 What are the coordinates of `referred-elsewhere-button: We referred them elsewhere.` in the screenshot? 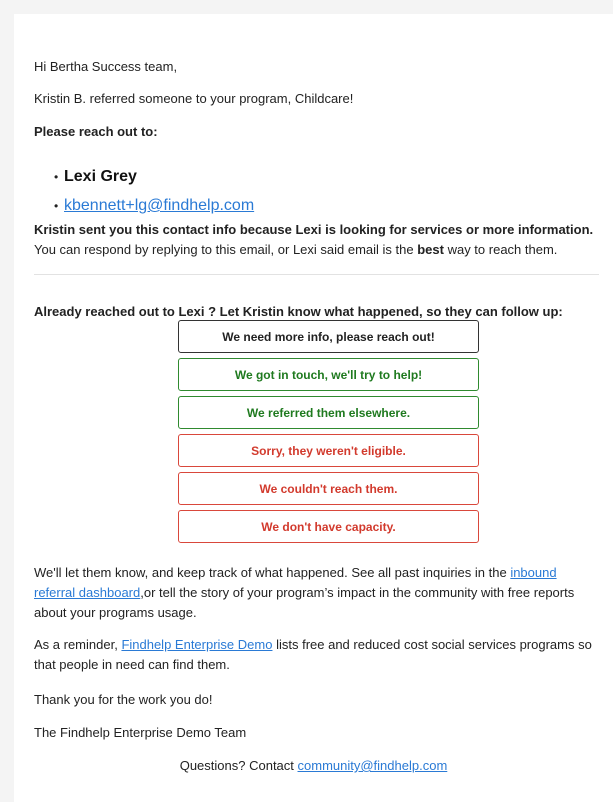 It's located at (328, 412).